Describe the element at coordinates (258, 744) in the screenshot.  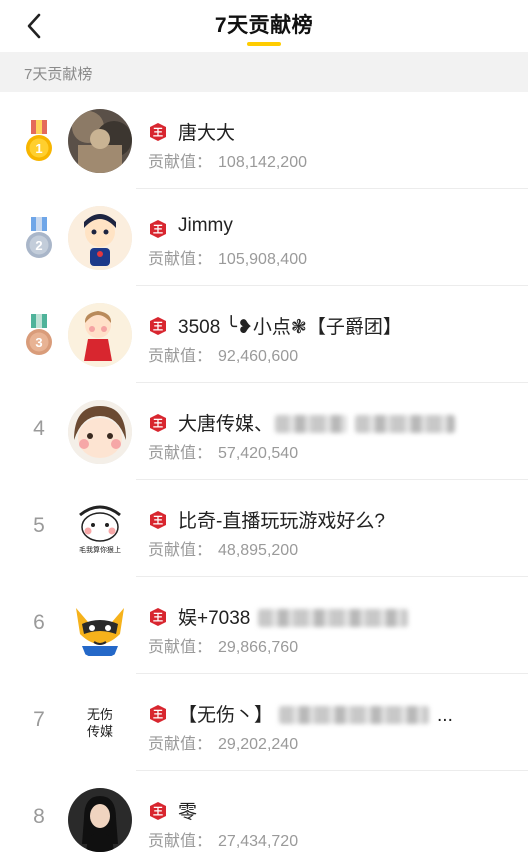
I see `contribution-value: 29,202,240` at that location.